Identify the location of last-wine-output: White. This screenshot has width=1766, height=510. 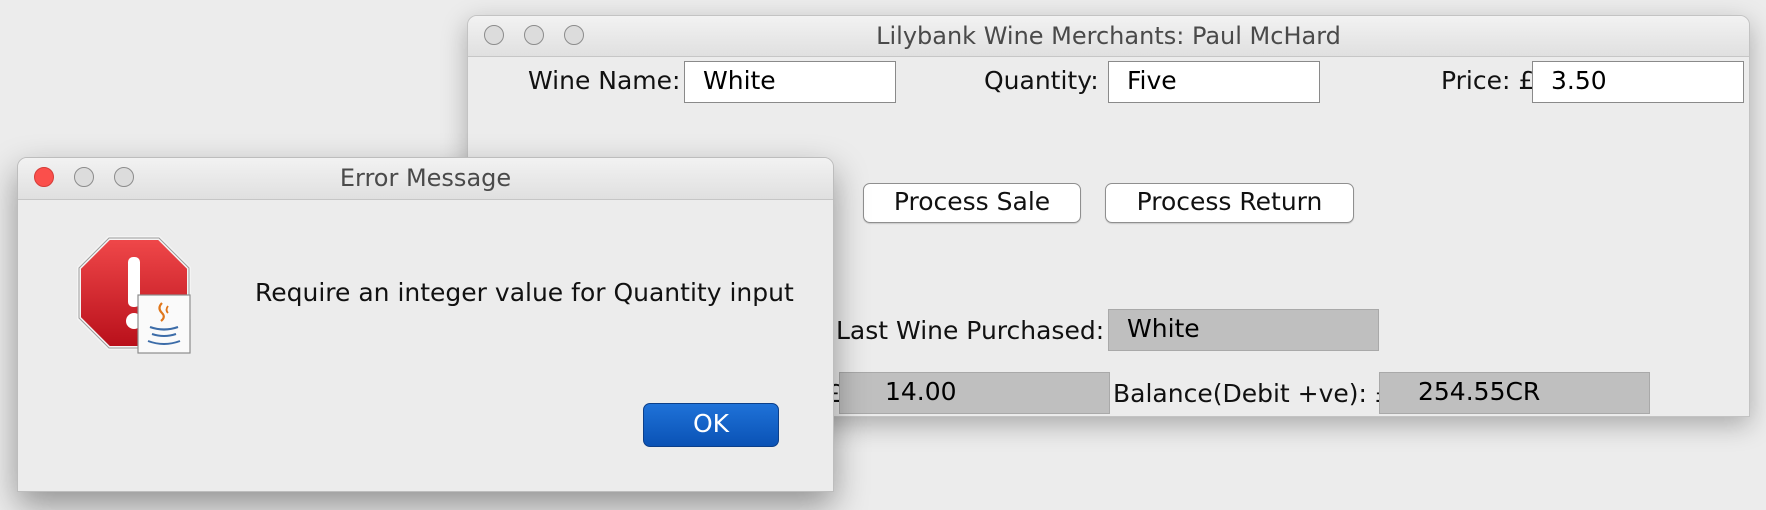
(1243, 330).